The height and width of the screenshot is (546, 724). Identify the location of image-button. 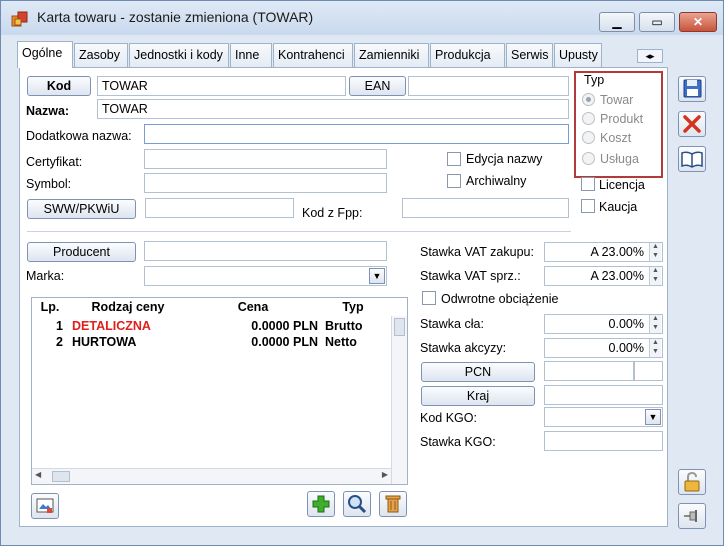
(45, 506).